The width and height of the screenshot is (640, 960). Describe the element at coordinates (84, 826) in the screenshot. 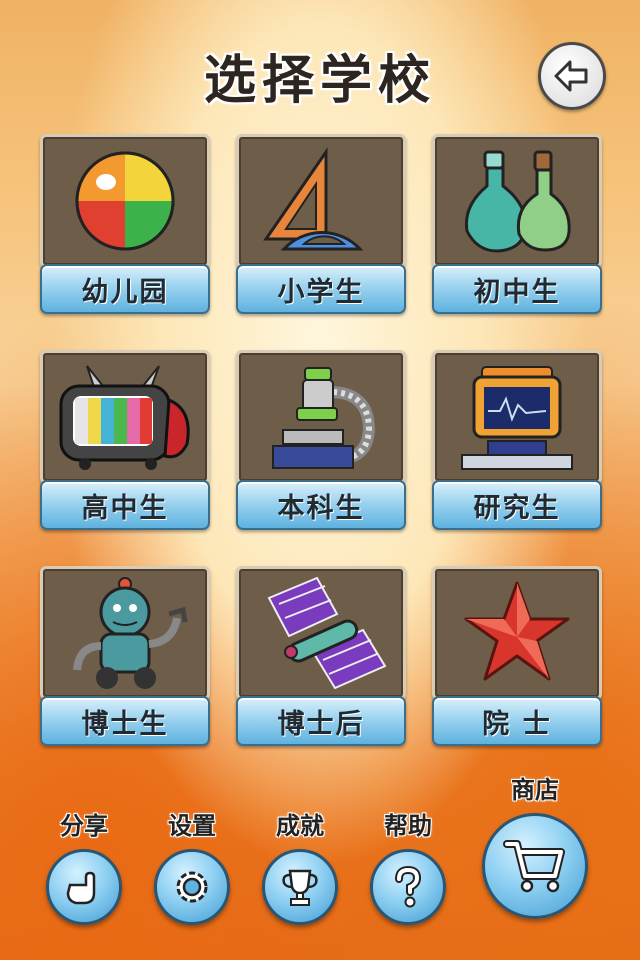

I see `share-label: 分享` at that location.